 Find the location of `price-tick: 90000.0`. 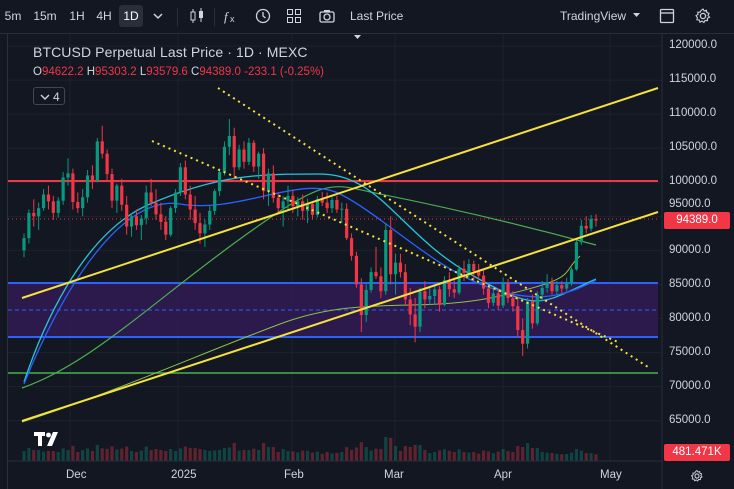

price-tick: 90000.0 is located at coordinates (690, 250).